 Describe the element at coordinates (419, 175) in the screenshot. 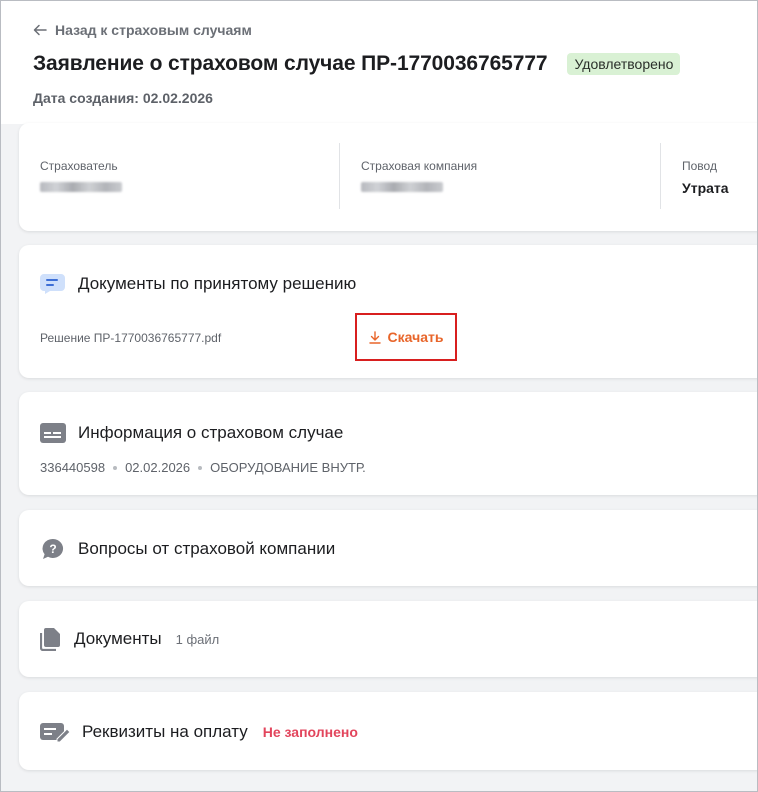

I see `company-block: Страховая компания` at that location.